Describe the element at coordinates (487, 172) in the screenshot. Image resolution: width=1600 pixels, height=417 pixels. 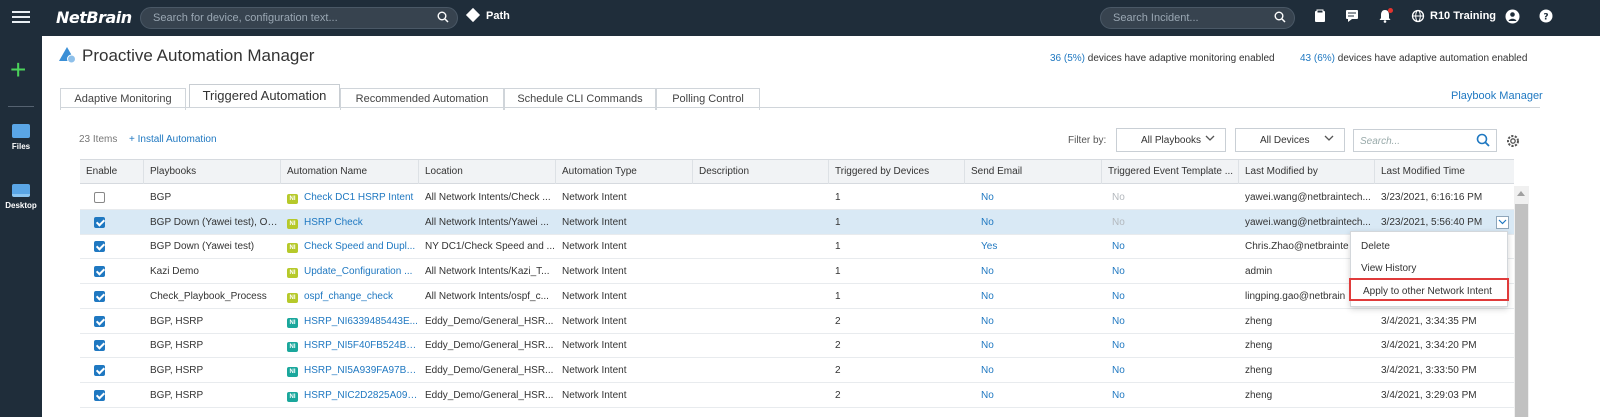
I see `column-header-location: Location` at that location.